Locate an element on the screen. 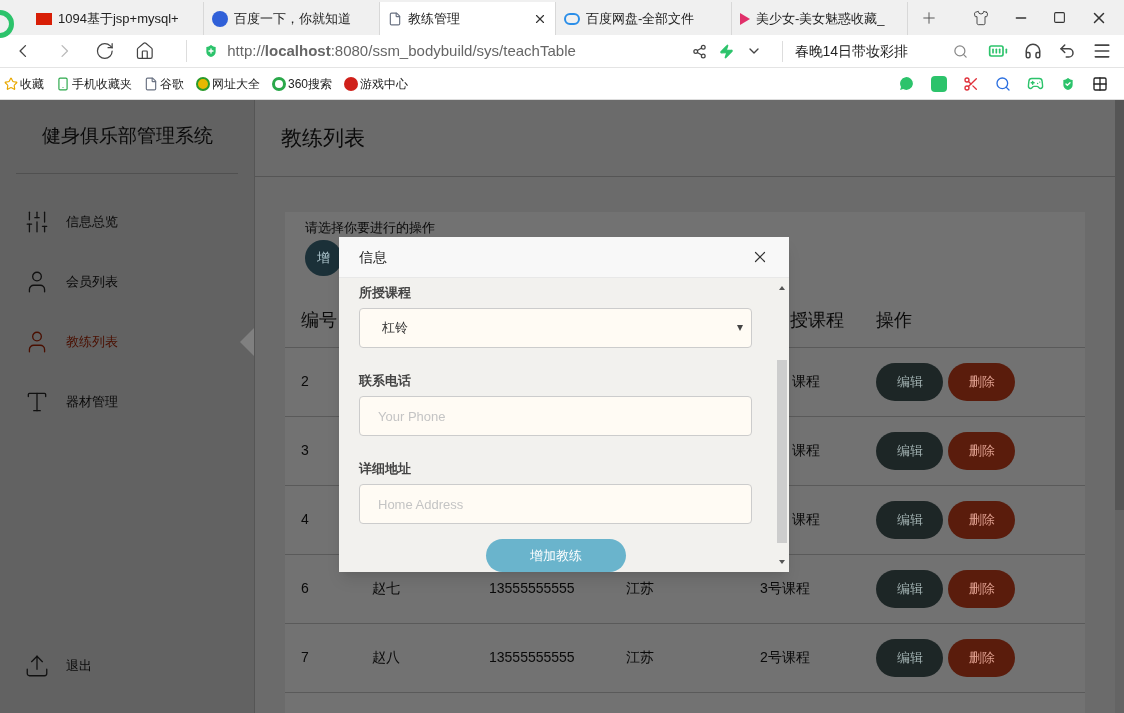 The image size is (1124, 713). table-cell-text: 3 is located at coordinates (305, 450).